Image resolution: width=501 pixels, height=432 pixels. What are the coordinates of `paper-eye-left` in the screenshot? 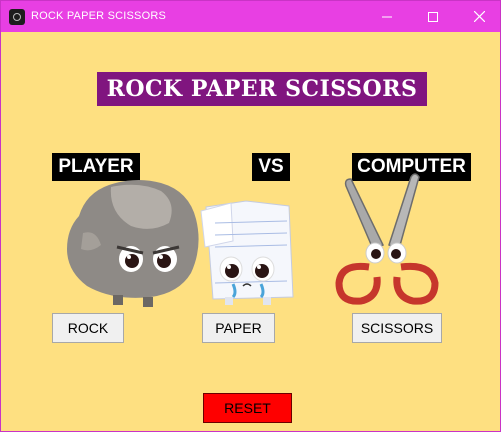 It's located at (231, 269).